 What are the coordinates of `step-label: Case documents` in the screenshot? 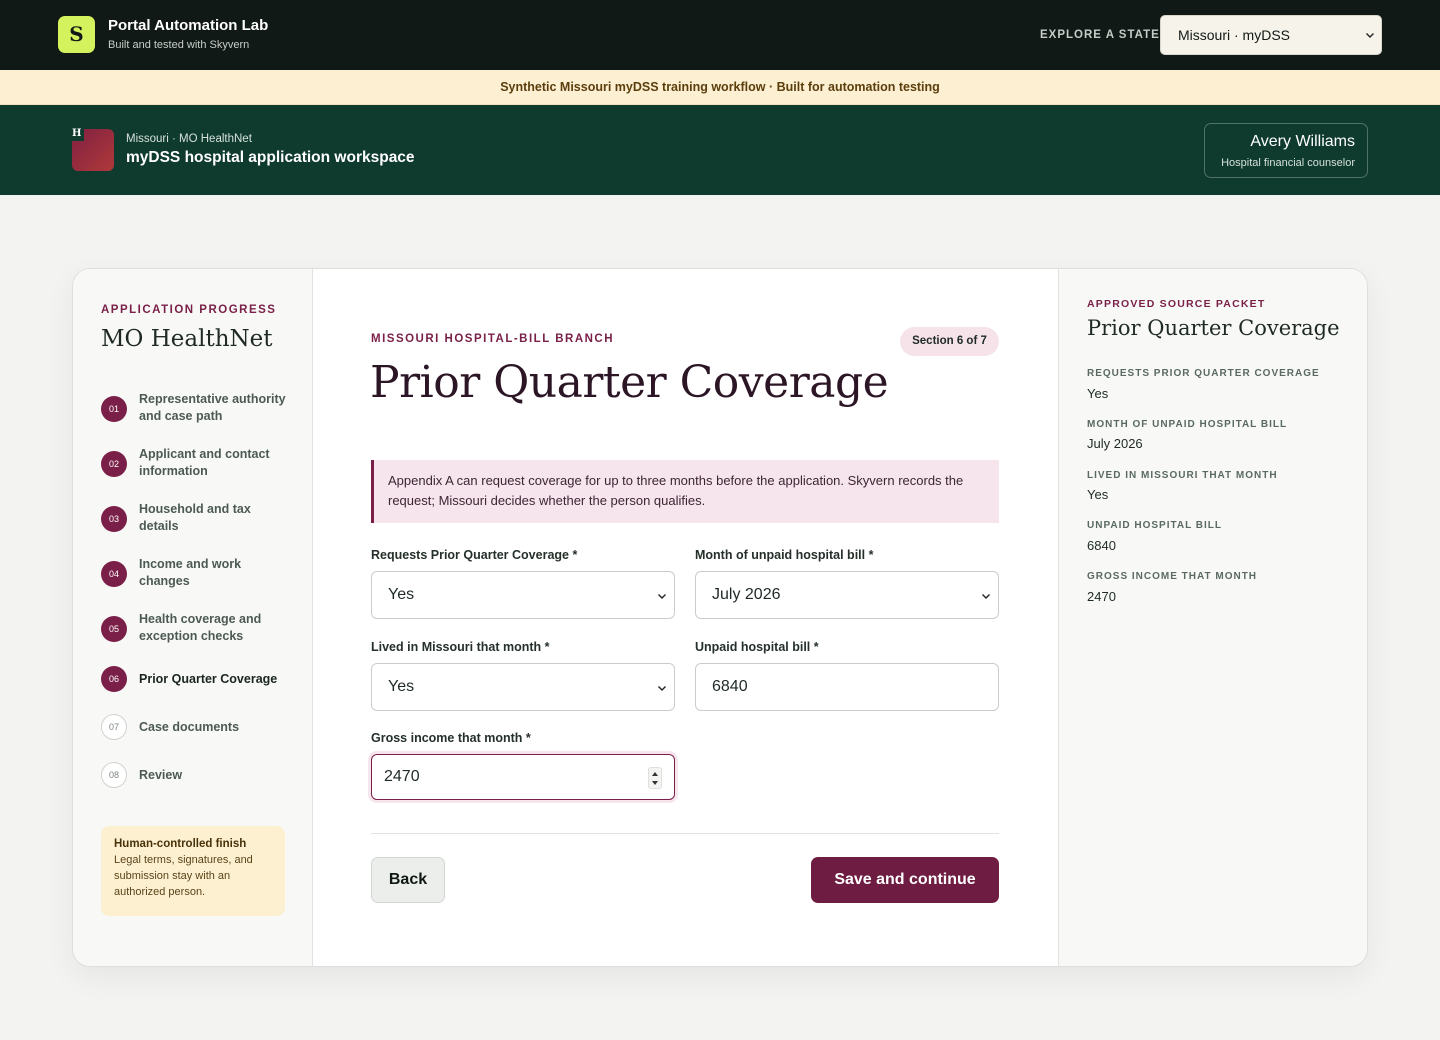 It's located at (189, 727).